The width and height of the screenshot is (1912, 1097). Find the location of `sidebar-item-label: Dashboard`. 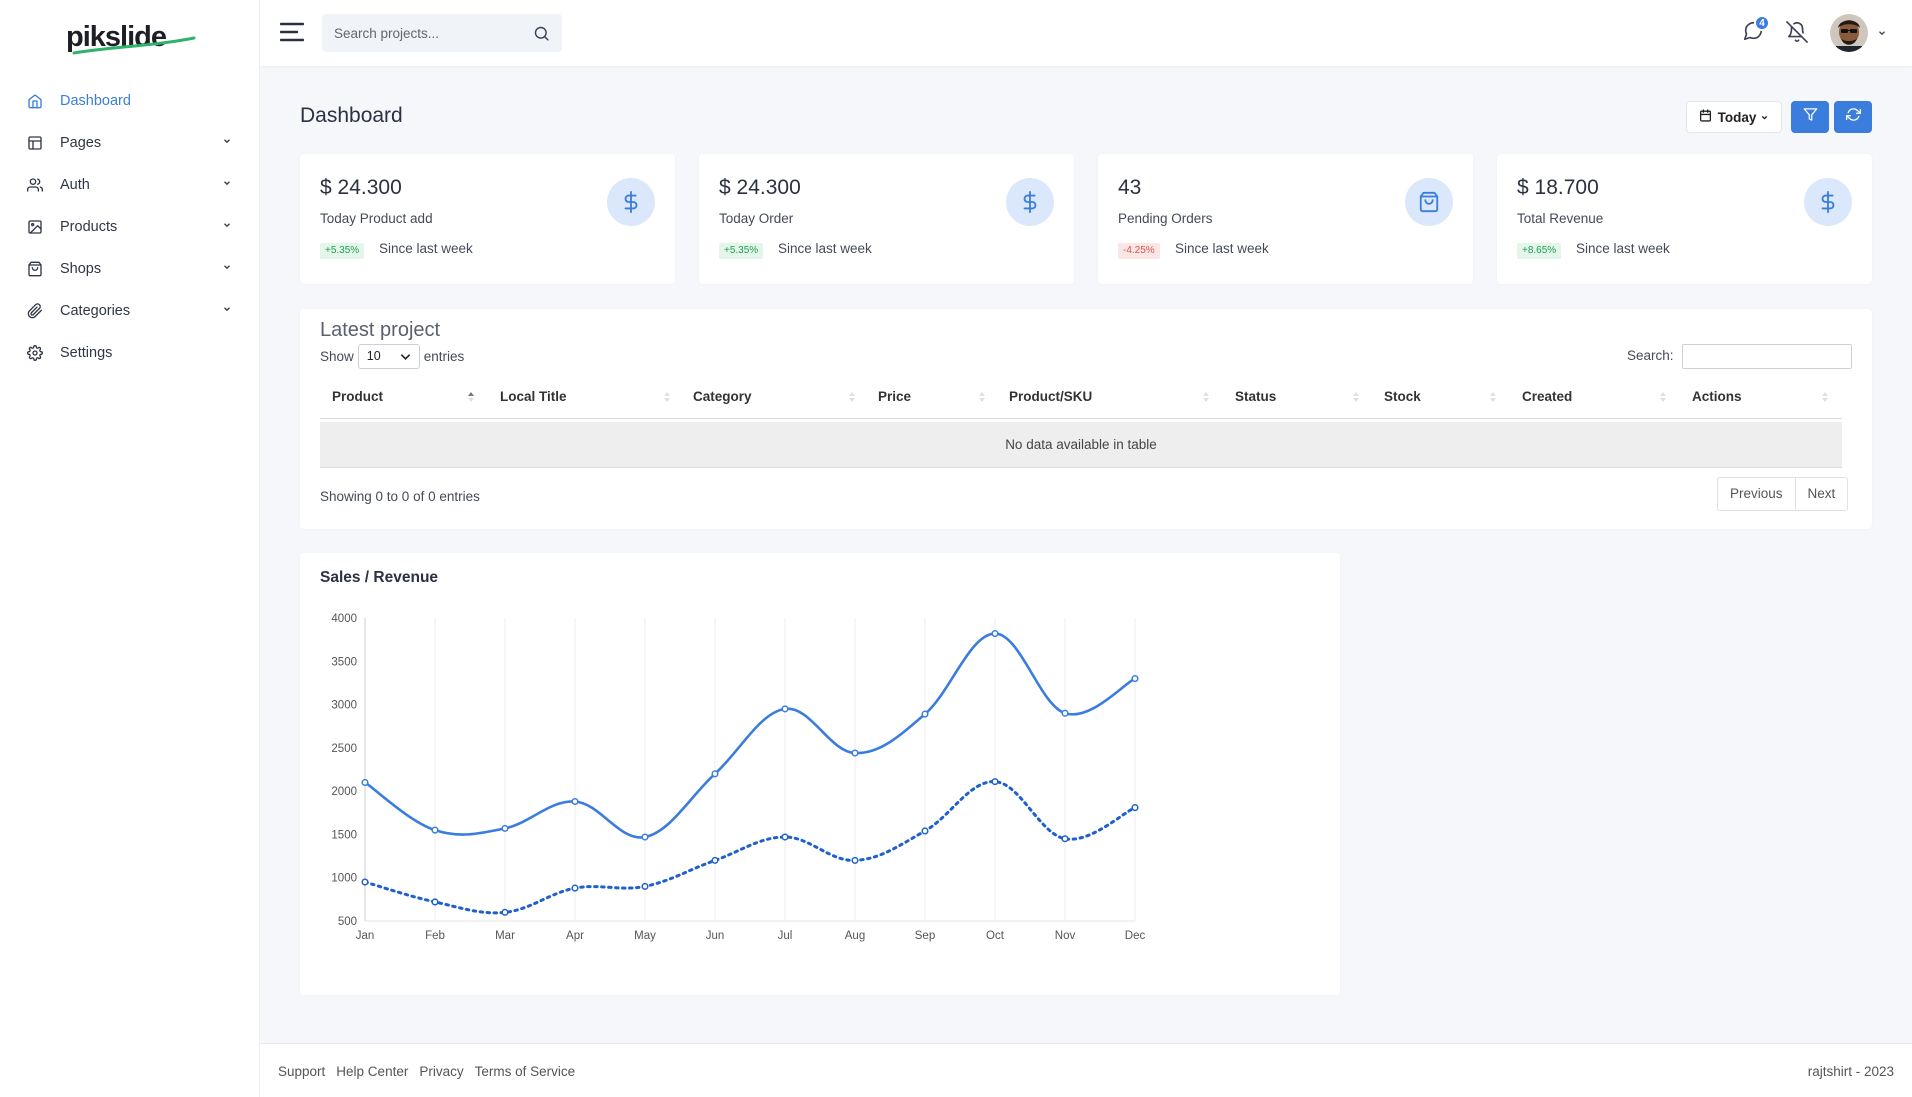

sidebar-item-label: Dashboard is located at coordinates (95, 101).